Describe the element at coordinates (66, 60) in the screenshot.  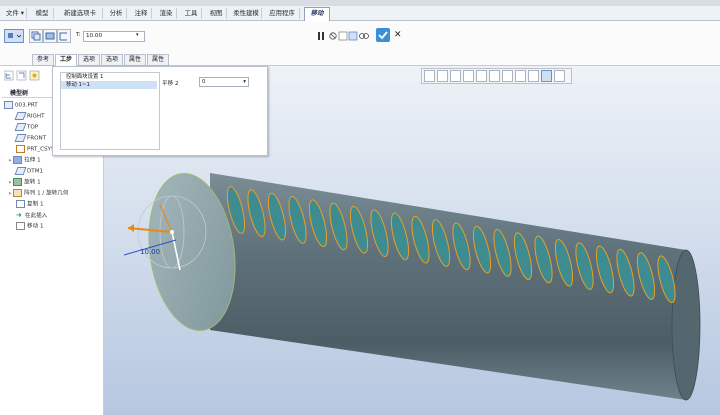
I see `tab-steps: 工步` at that location.